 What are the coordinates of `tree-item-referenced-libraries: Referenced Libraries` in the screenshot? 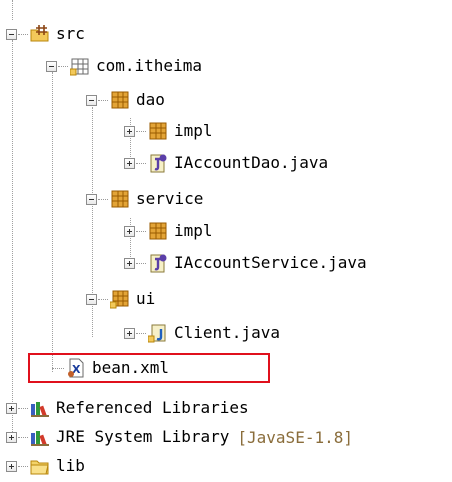 It's located at (127, 408).